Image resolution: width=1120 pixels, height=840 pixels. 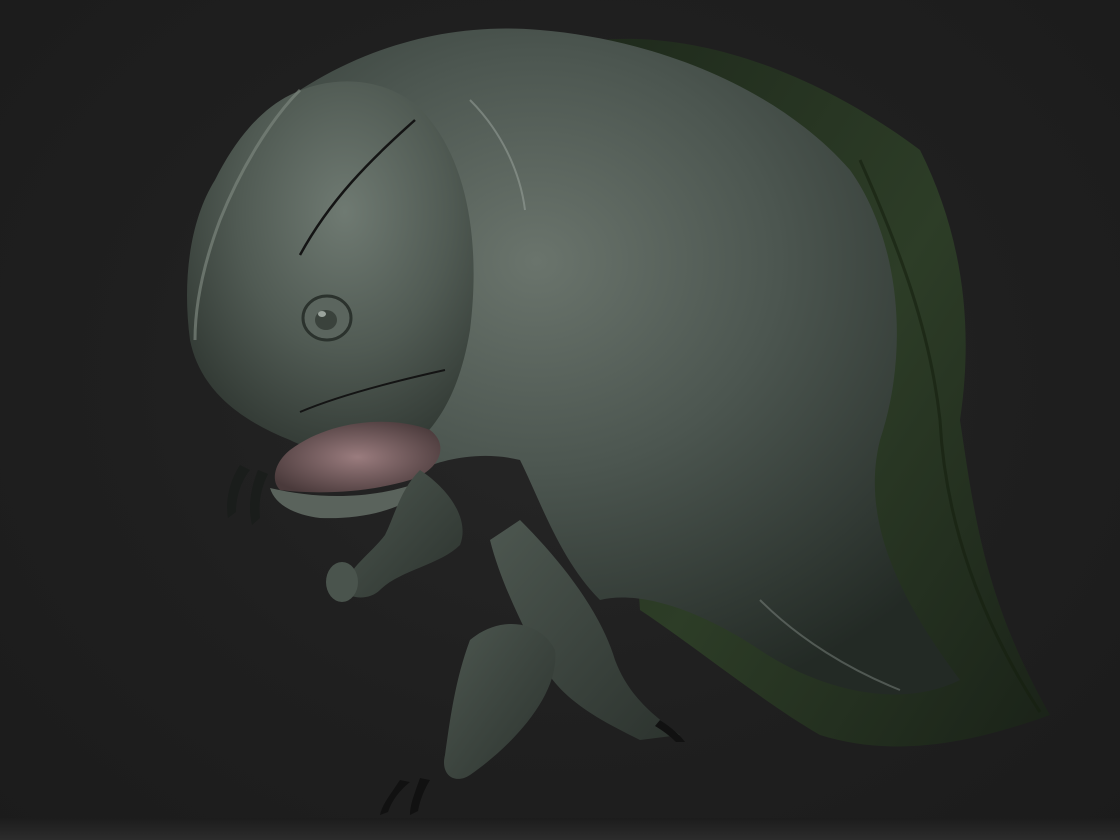 What do you see at coordinates (330, 268) in the screenshot?
I see `creature-head` at bounding box center [330, 268].